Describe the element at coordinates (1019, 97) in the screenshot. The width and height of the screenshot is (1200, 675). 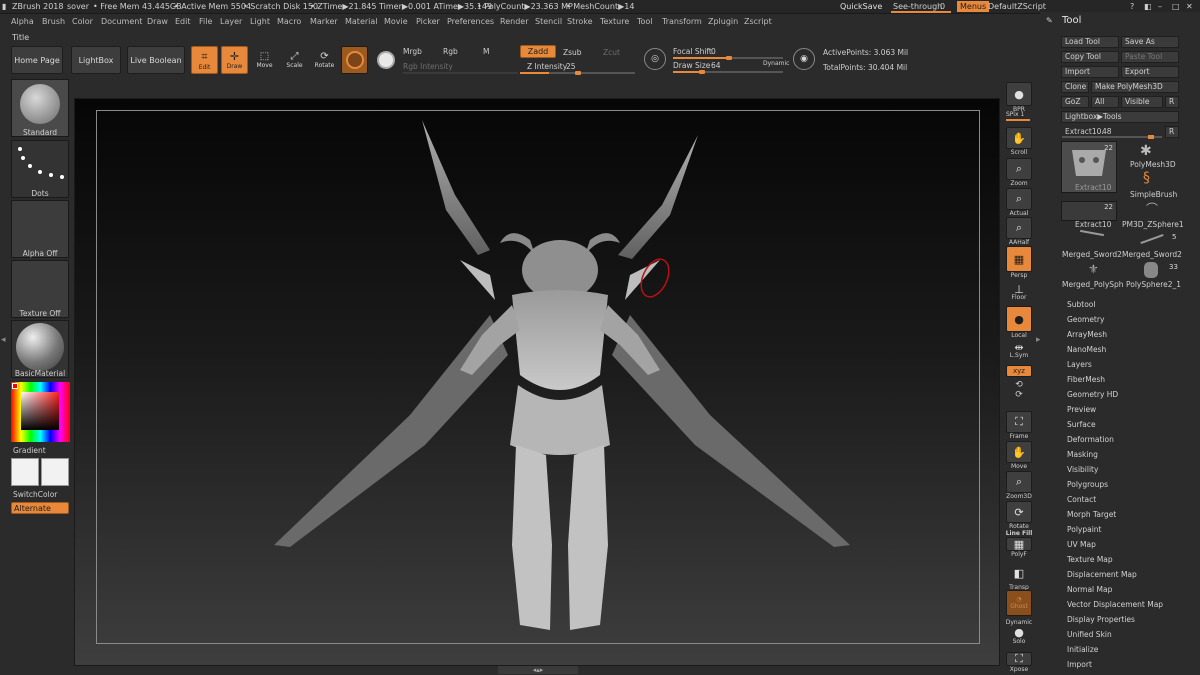
I see `bpr-button: ● BPR` at that location.